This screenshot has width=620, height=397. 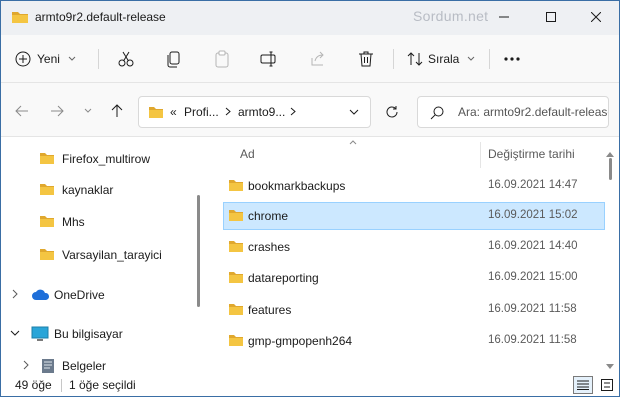 I want to click on share-icon, so click(x=317, y=58).